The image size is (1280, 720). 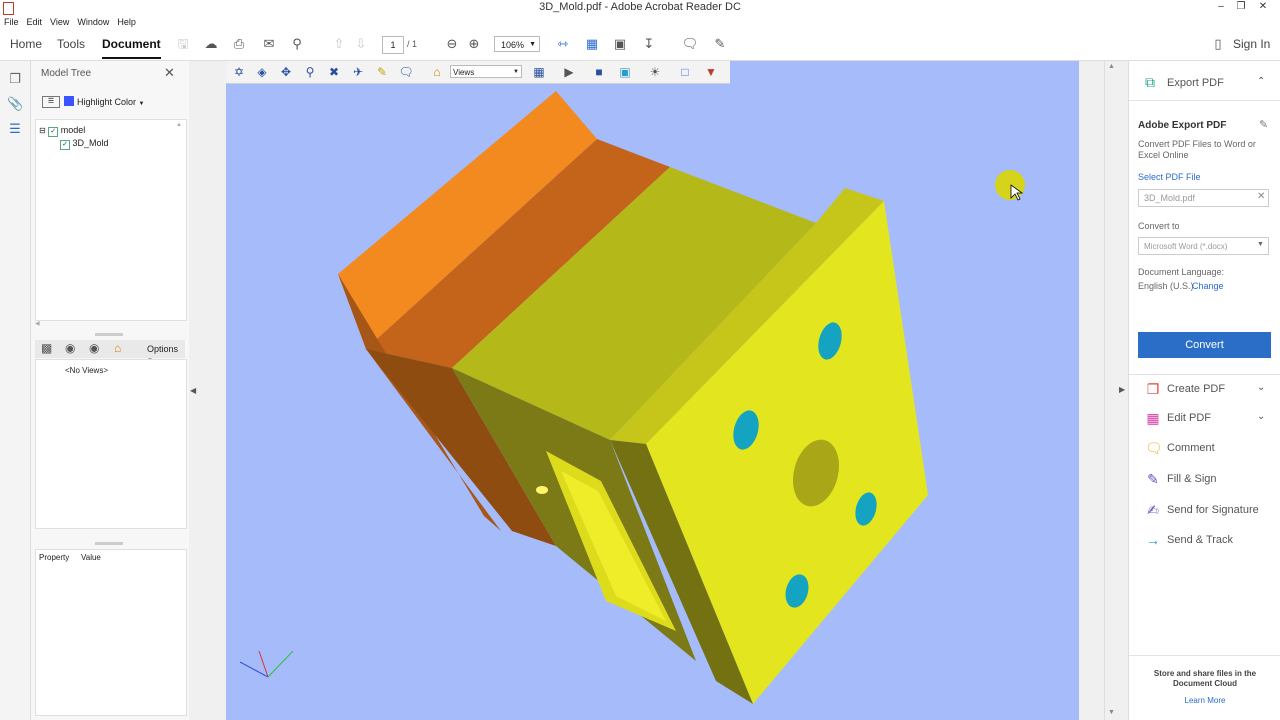 What do you see at coordinates (1111, 390) in the screenshot?
I see `document-scrollbar: ▲ ▼` at bounding box center [1111, 390].